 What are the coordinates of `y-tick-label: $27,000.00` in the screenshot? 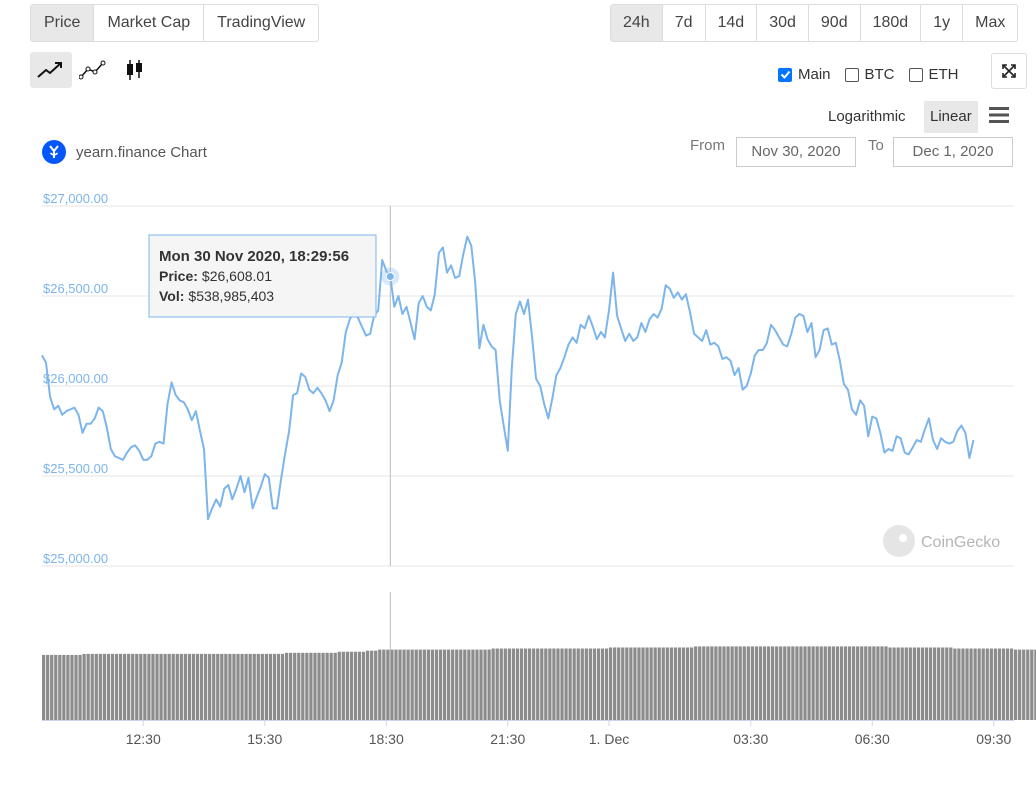 It's located at (75, 198).